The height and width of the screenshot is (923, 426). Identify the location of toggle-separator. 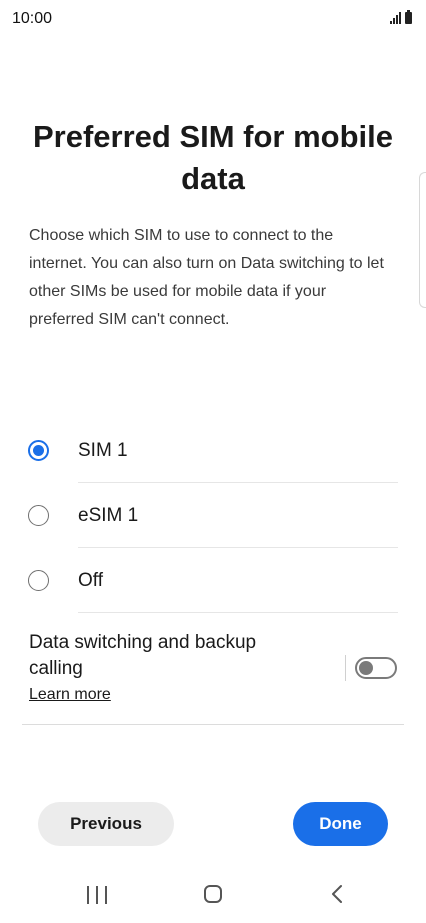
(345, 668).